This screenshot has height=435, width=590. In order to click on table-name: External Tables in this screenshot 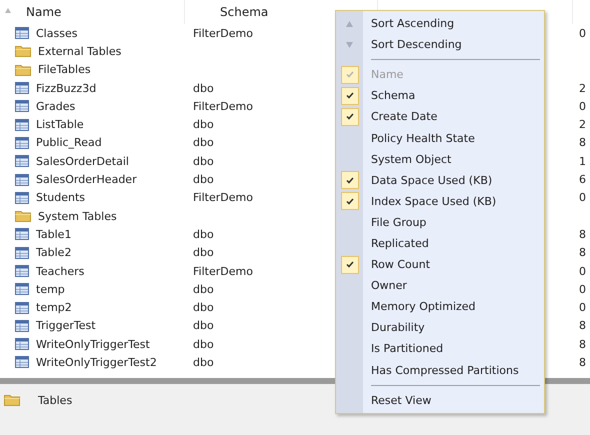, I will do `click(80, 51)`.